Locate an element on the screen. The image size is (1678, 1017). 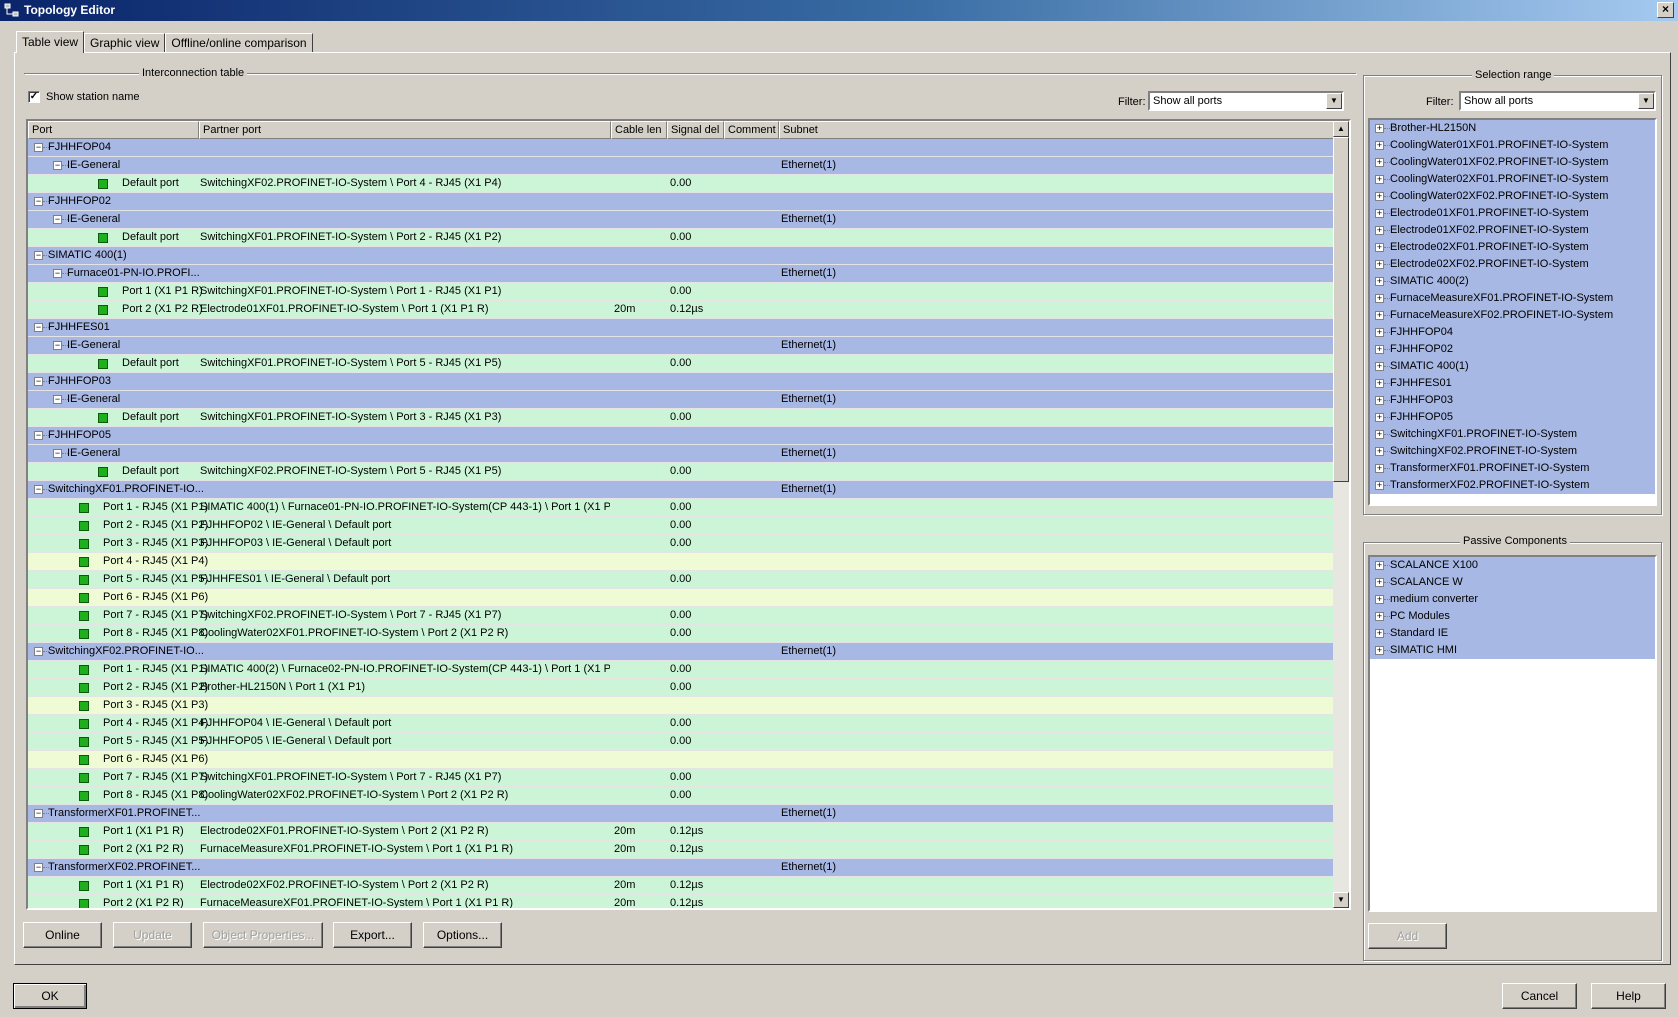
column-header-comment: Comment is located at coordinates (751, 130).